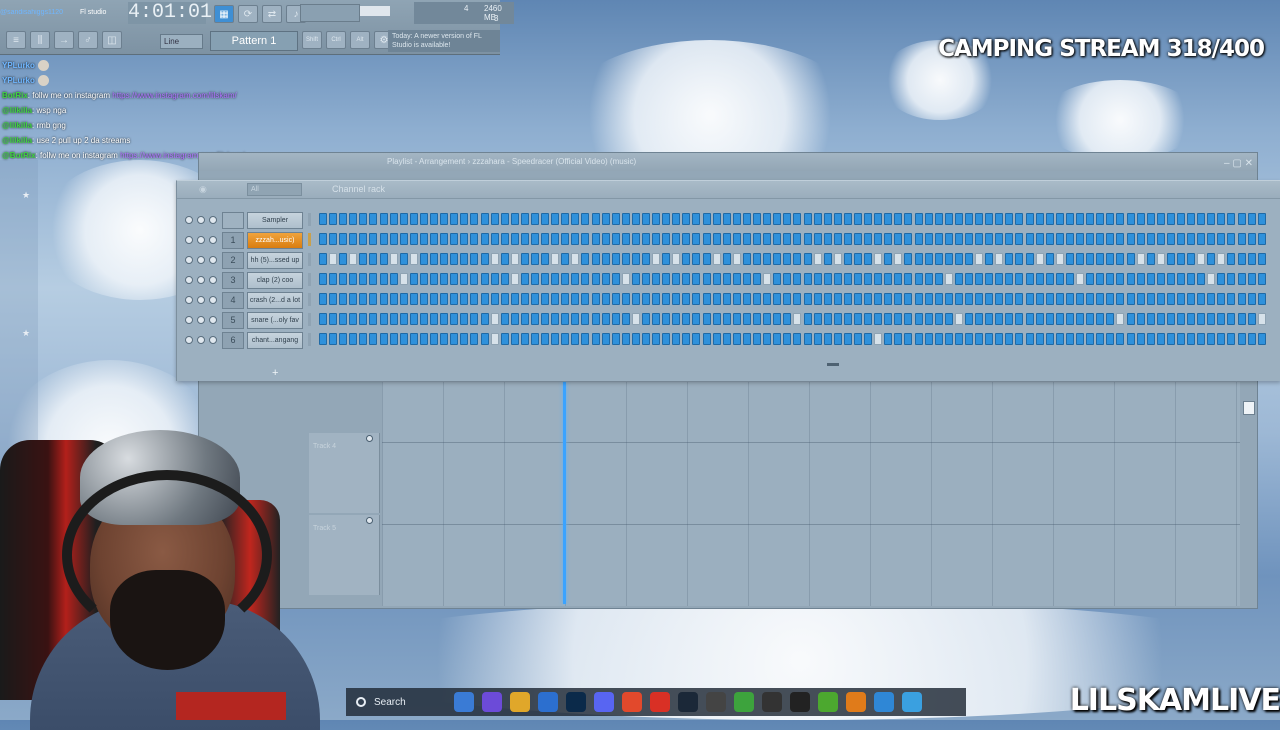 This screenshot has height=730, width=1280. I want to click on song-mode-button: ▦, so click(224, 14).